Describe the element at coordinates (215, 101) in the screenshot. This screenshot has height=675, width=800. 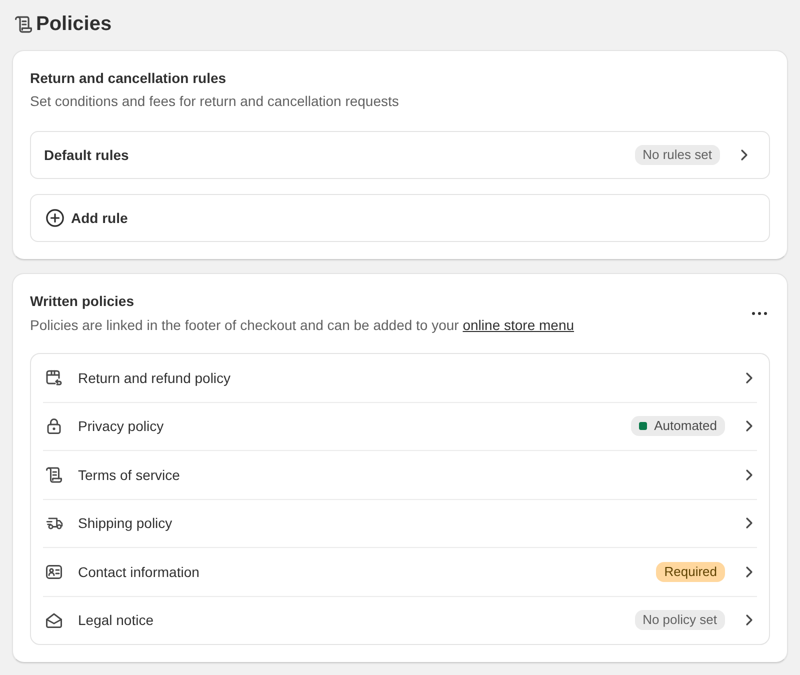
I see `card-subtitle: Set conditions and fees for return and cancellation requests` at that location.